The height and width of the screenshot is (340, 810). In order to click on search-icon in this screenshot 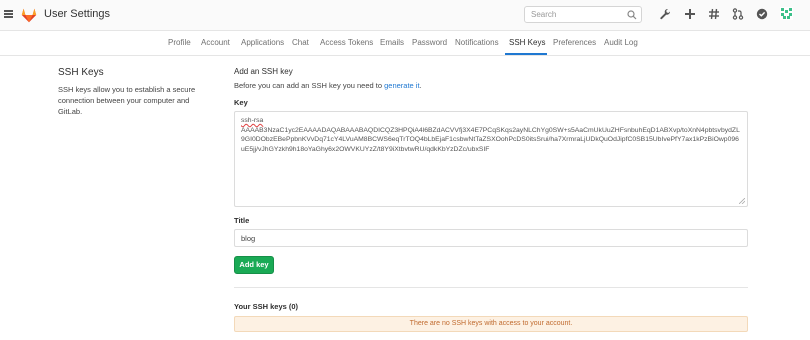, I will do `click(632, 15)`.